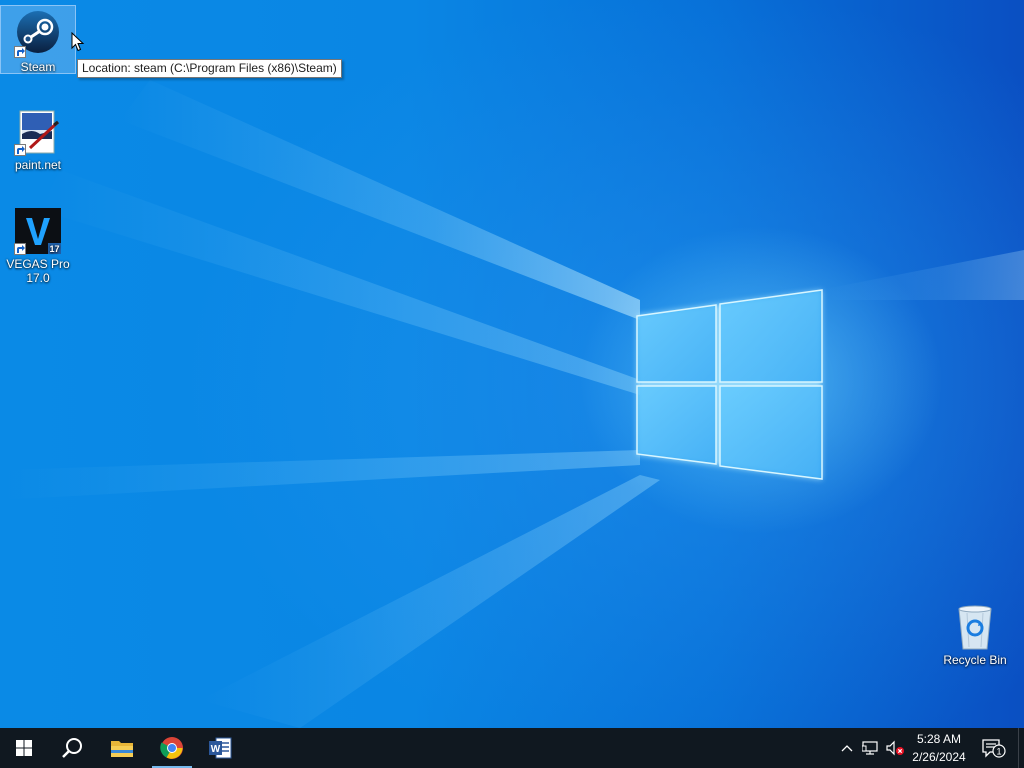 This screenshot has height=768, width=1024. I want to click on start-button, so click(24, 748).